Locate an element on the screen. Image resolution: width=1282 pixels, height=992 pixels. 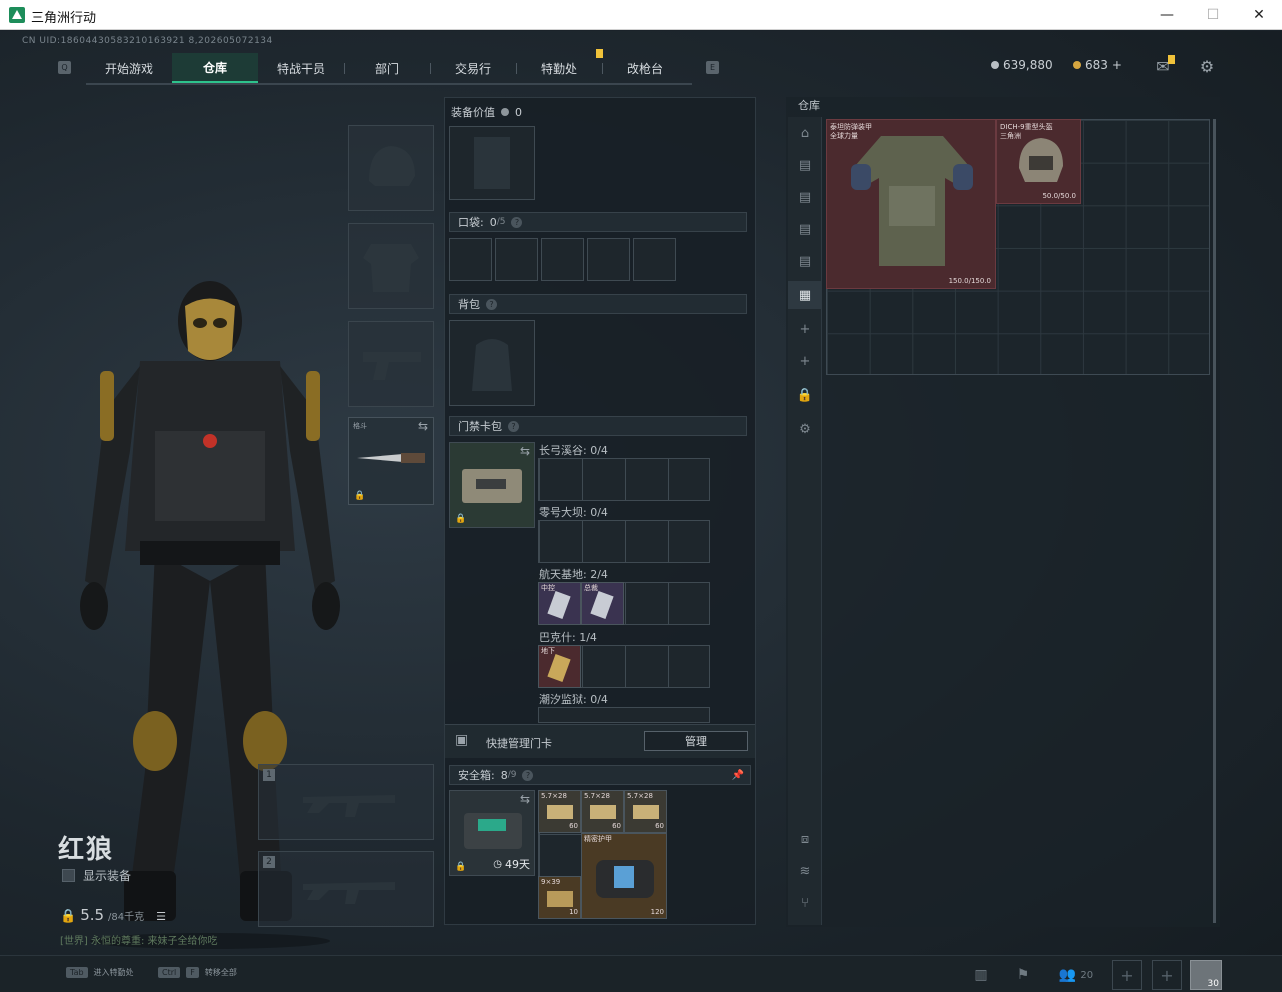
weapon-slot-number: 2 is located at coordinates (269, 862).